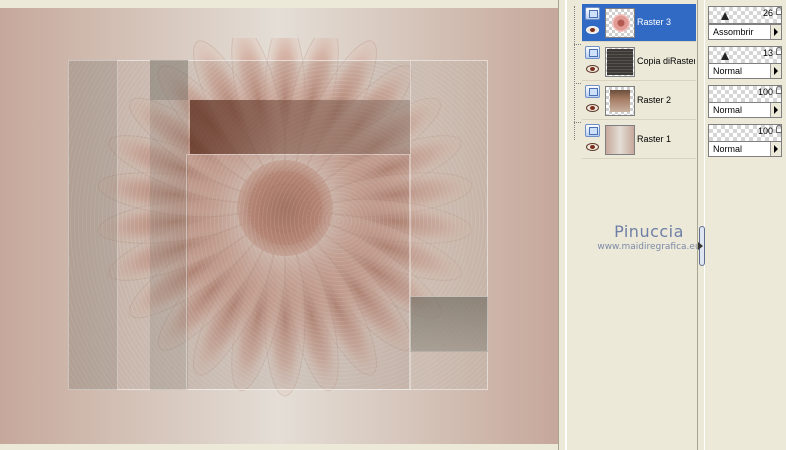 The height and width of the screenshot is (450, 786). What do you see at coordinates (649, 231) in the screenshot?
I see `watermark-name: Pinuccia` at bounding box center [649, 231].